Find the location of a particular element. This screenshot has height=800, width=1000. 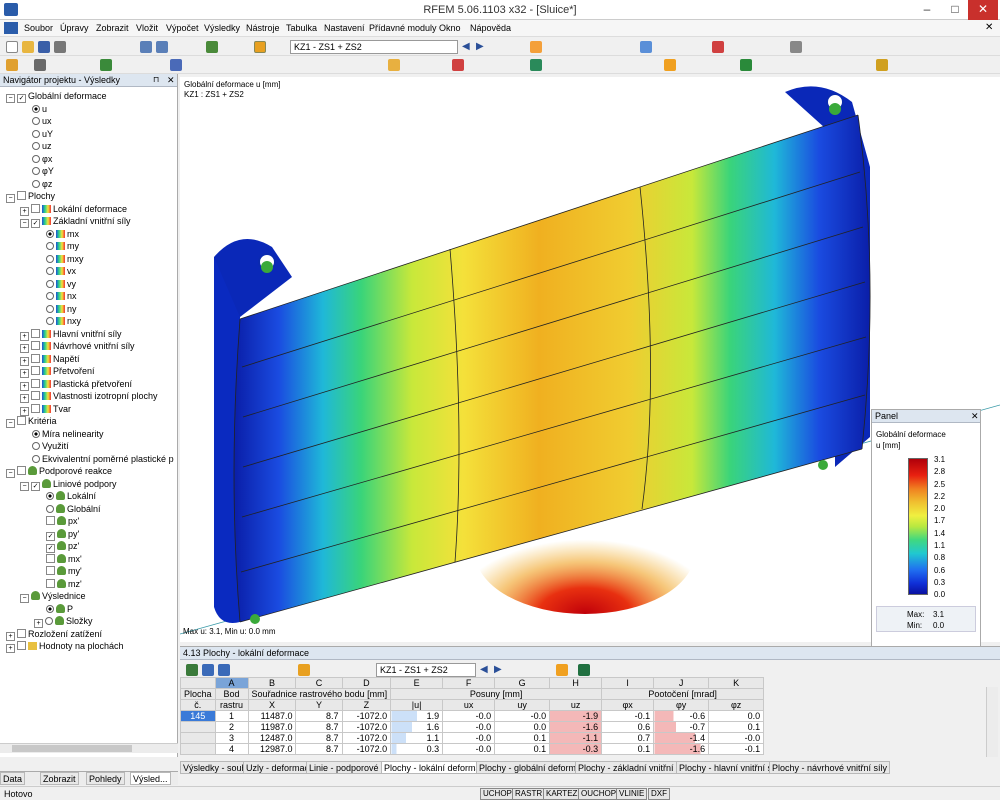

next-icon: ▶ is located at coordinates (482, 47).